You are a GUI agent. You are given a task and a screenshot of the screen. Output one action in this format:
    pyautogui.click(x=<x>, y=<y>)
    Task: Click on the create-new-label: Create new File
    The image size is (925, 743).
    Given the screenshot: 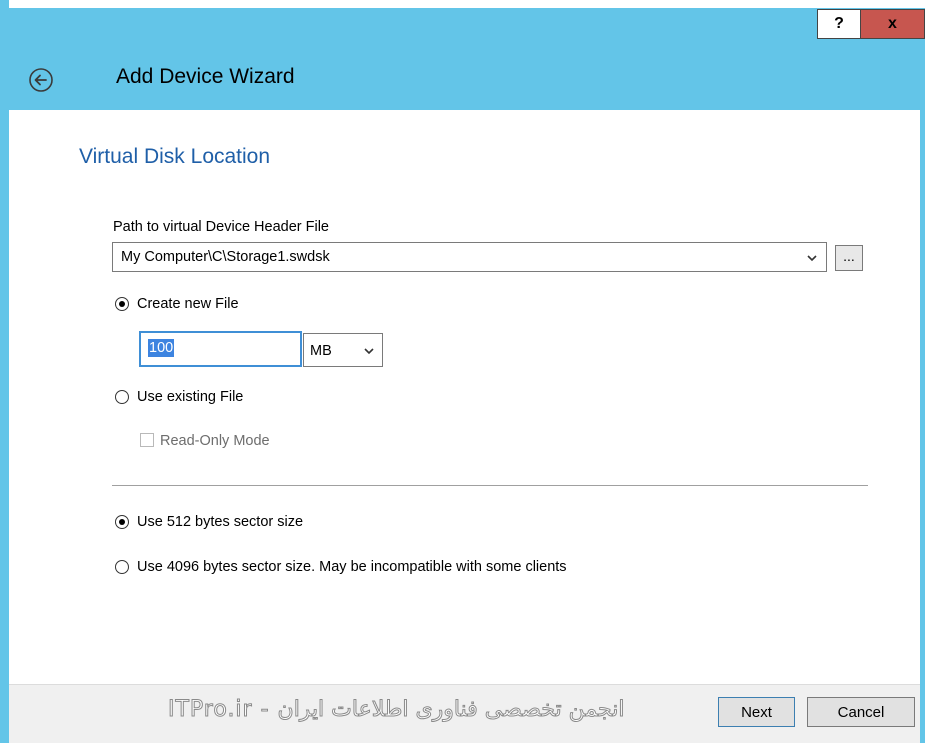 What is the action you would take?
    pyautogui.click(x=188, y=304)
    